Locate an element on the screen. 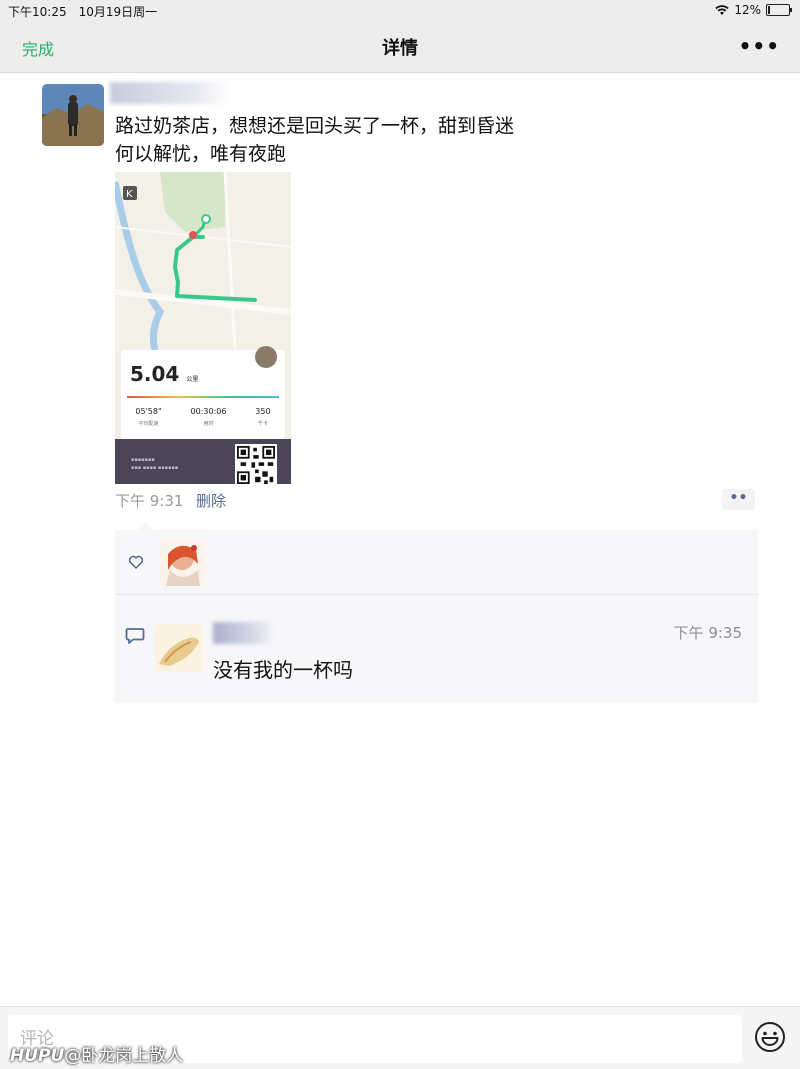 Image resolution: width=800 pixels, height=1069 pixels. status-time-date: 下午10:25 10月19日周一 is located at coordinates (88, 11).